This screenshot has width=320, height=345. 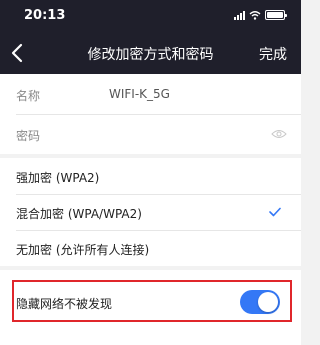 What do you see at coordinates (279, 134) in the screenshot?
I see `eye-icon` at bounding box center [279, 134].